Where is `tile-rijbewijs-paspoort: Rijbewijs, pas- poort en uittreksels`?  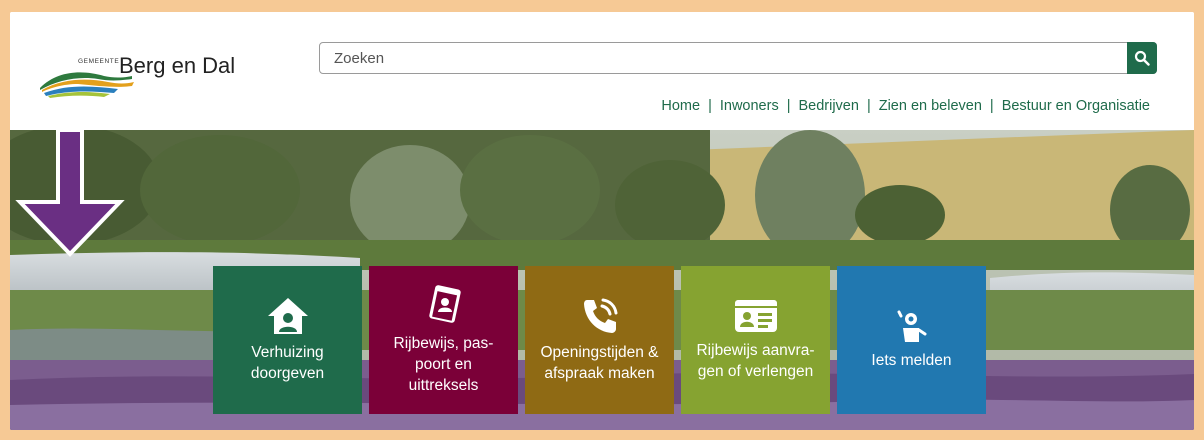
tile-rijbewijs-paspoort: Rijbewijs, pas- poort en uittreksels is located at coordinates (443, 340).